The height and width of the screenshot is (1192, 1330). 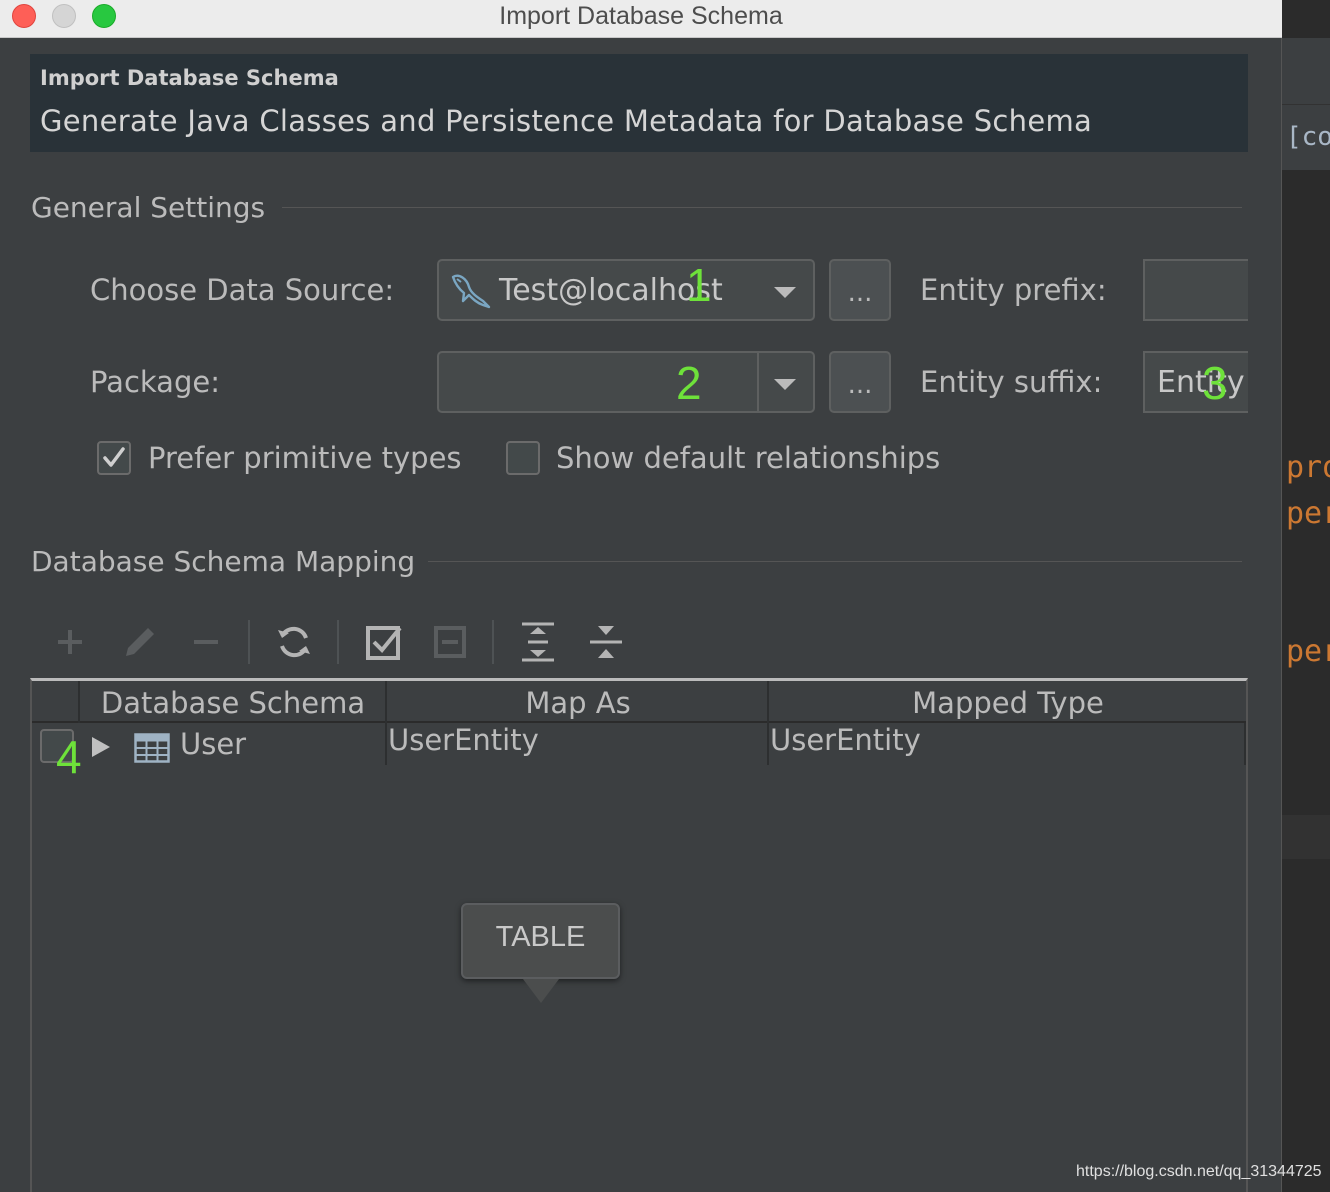 I want to click on editor-highlight-line, so click(x=1306, y=837).